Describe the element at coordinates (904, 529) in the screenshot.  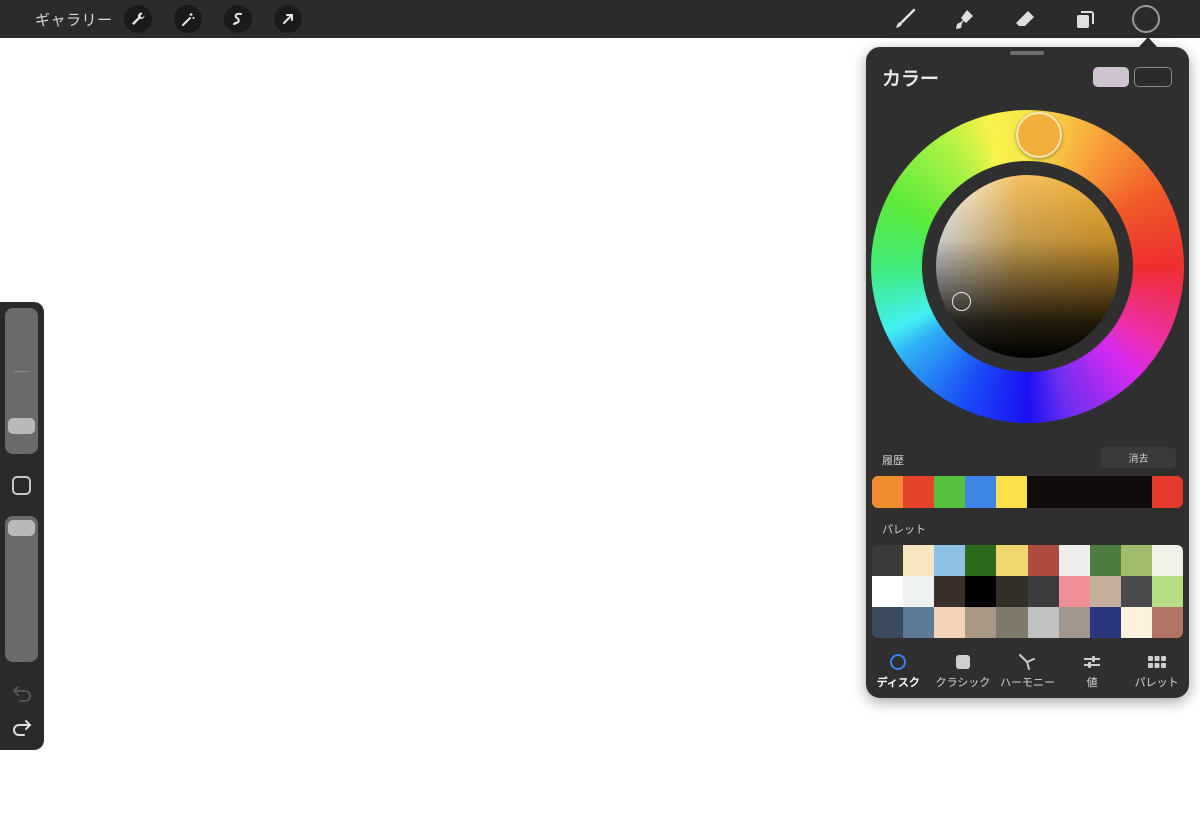
I see `palette-label: パレット` at that location.